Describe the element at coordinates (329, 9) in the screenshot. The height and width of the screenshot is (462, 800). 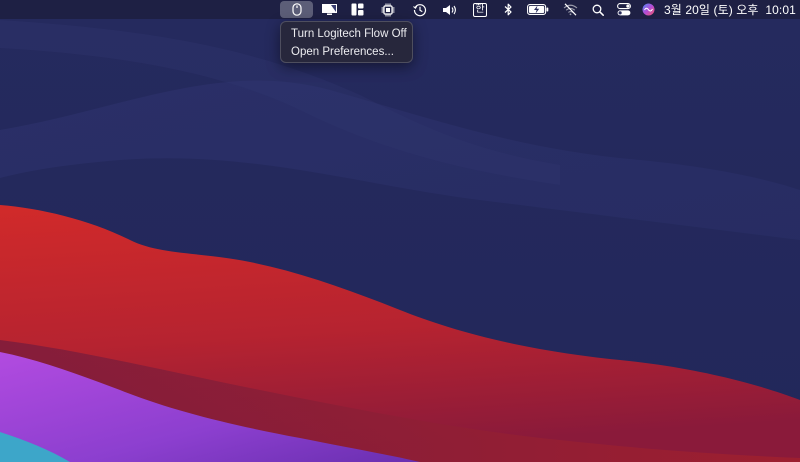
I see `display-icon` at that location.